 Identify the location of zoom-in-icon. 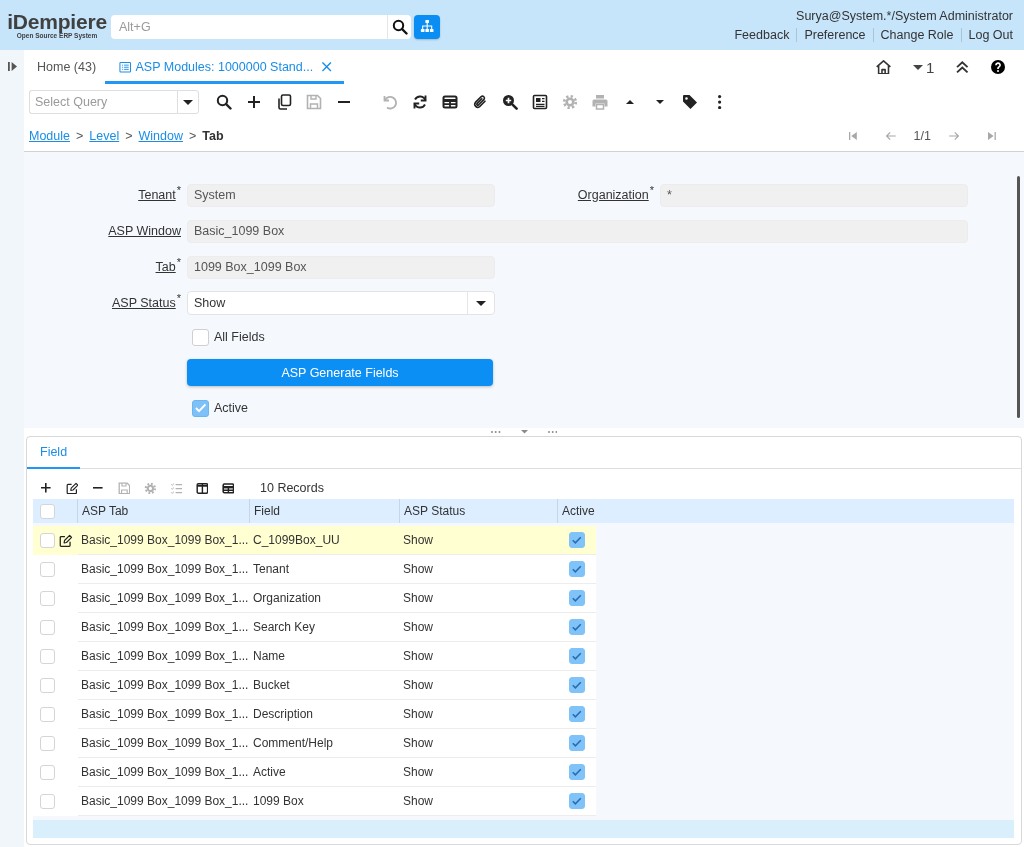
(510, 102).